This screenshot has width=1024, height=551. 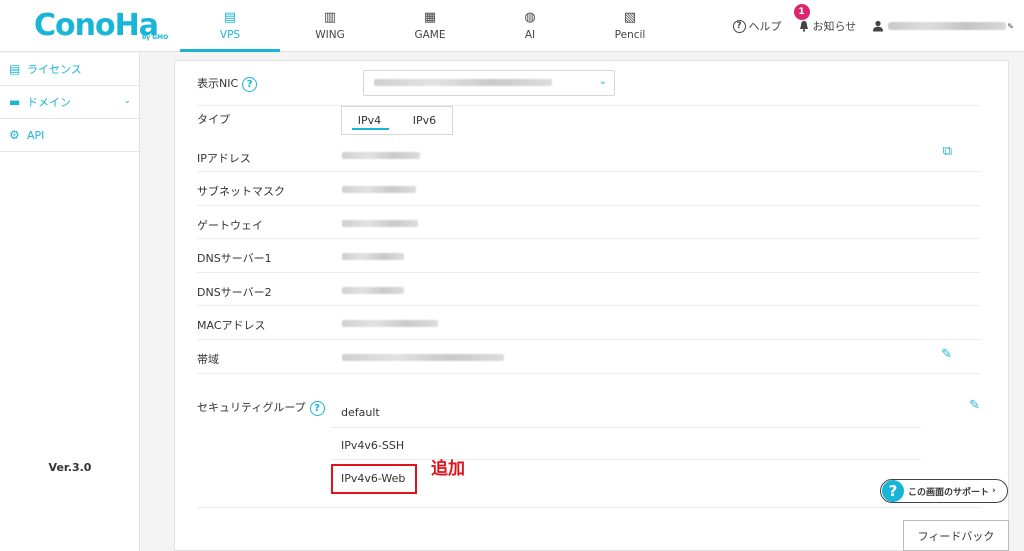 I want to click on chevron-right-icon: ›, so click(x=994, y=491).